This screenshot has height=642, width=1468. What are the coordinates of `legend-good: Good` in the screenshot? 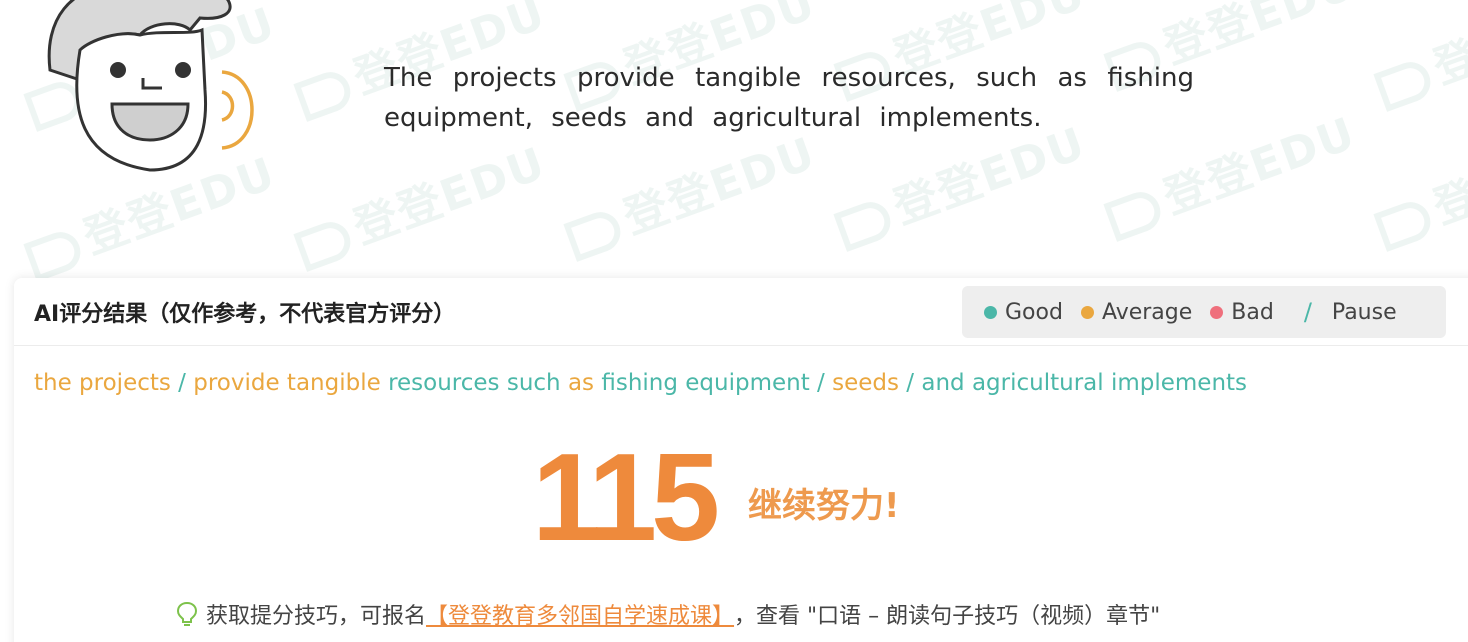 It's located at (1023, 312).